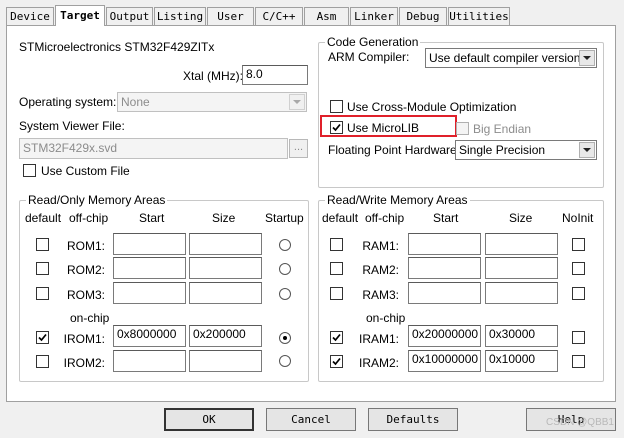  I want to click on rw-memory-title: Read/Write Memory Areas, so click(397, 200).